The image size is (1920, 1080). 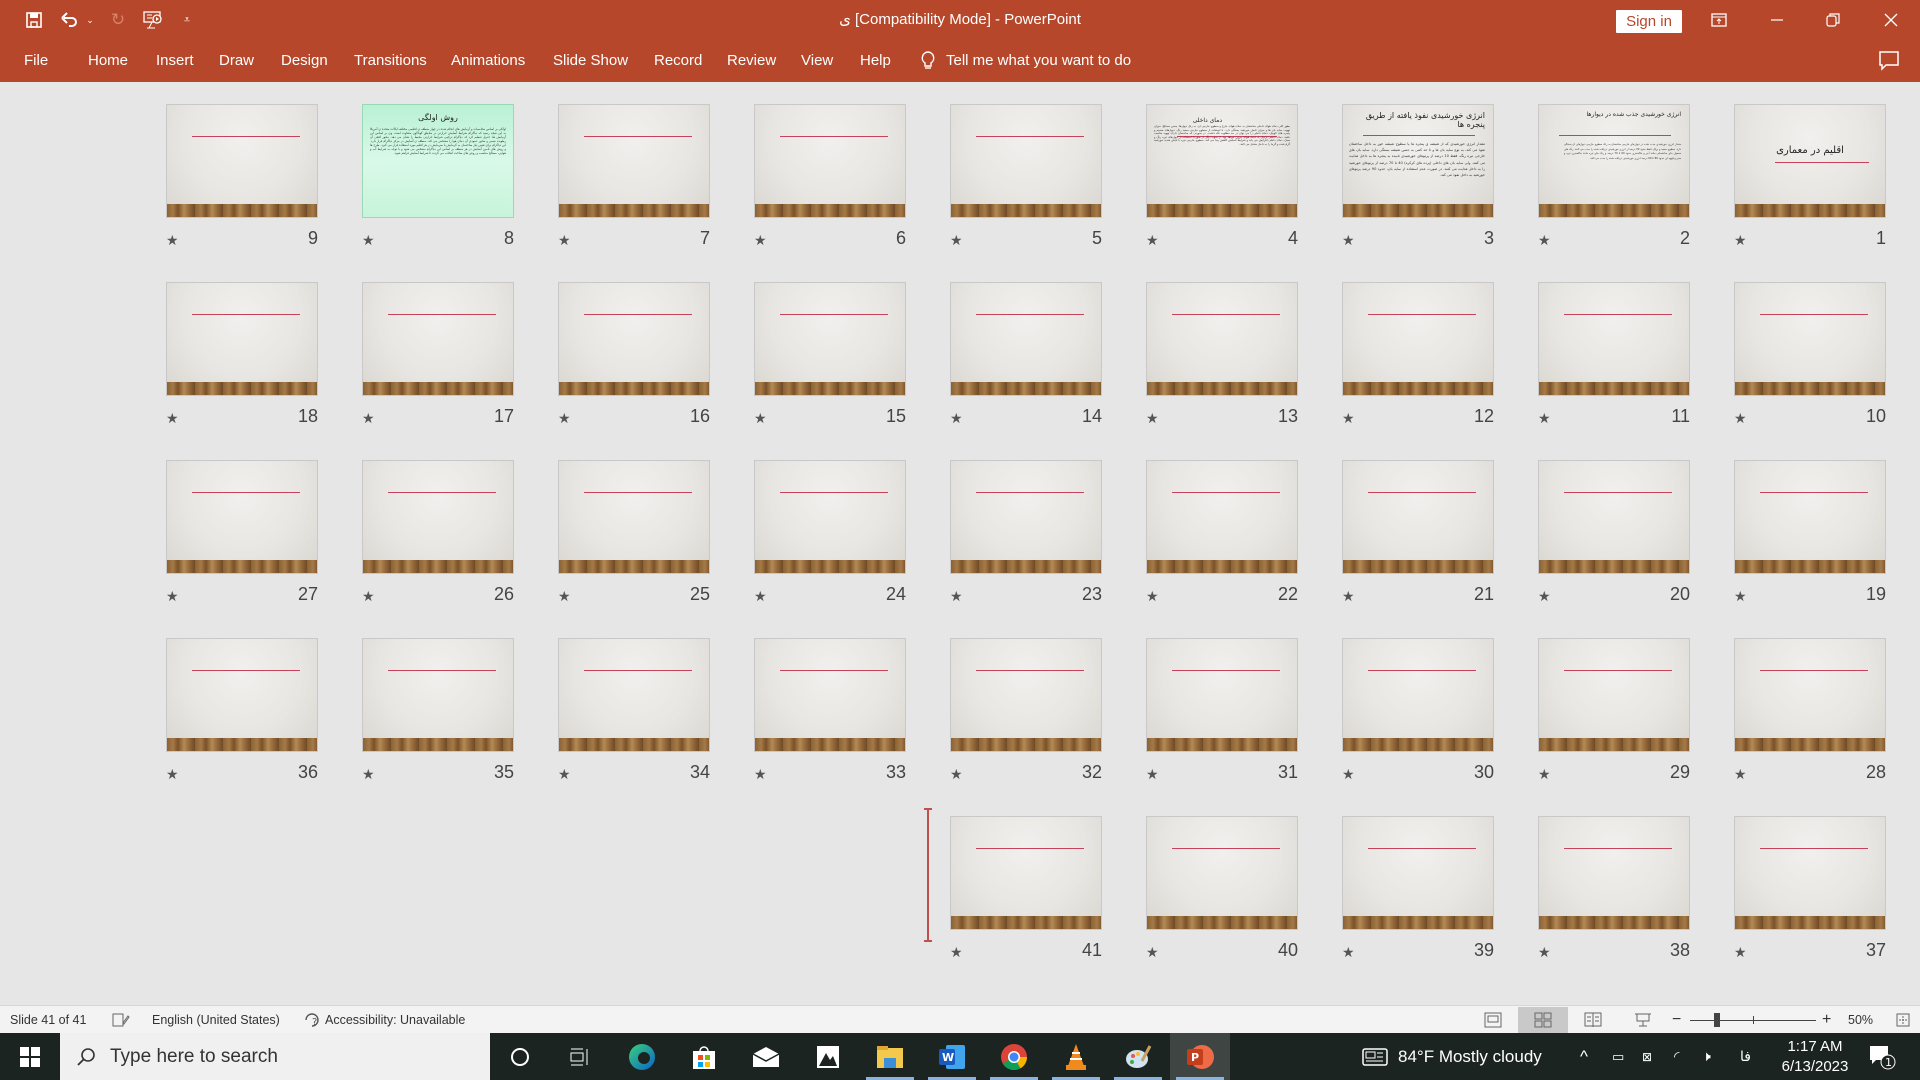 I want to click on slide-thumbnail-17: ★ 17, so click(x=438, y=357).